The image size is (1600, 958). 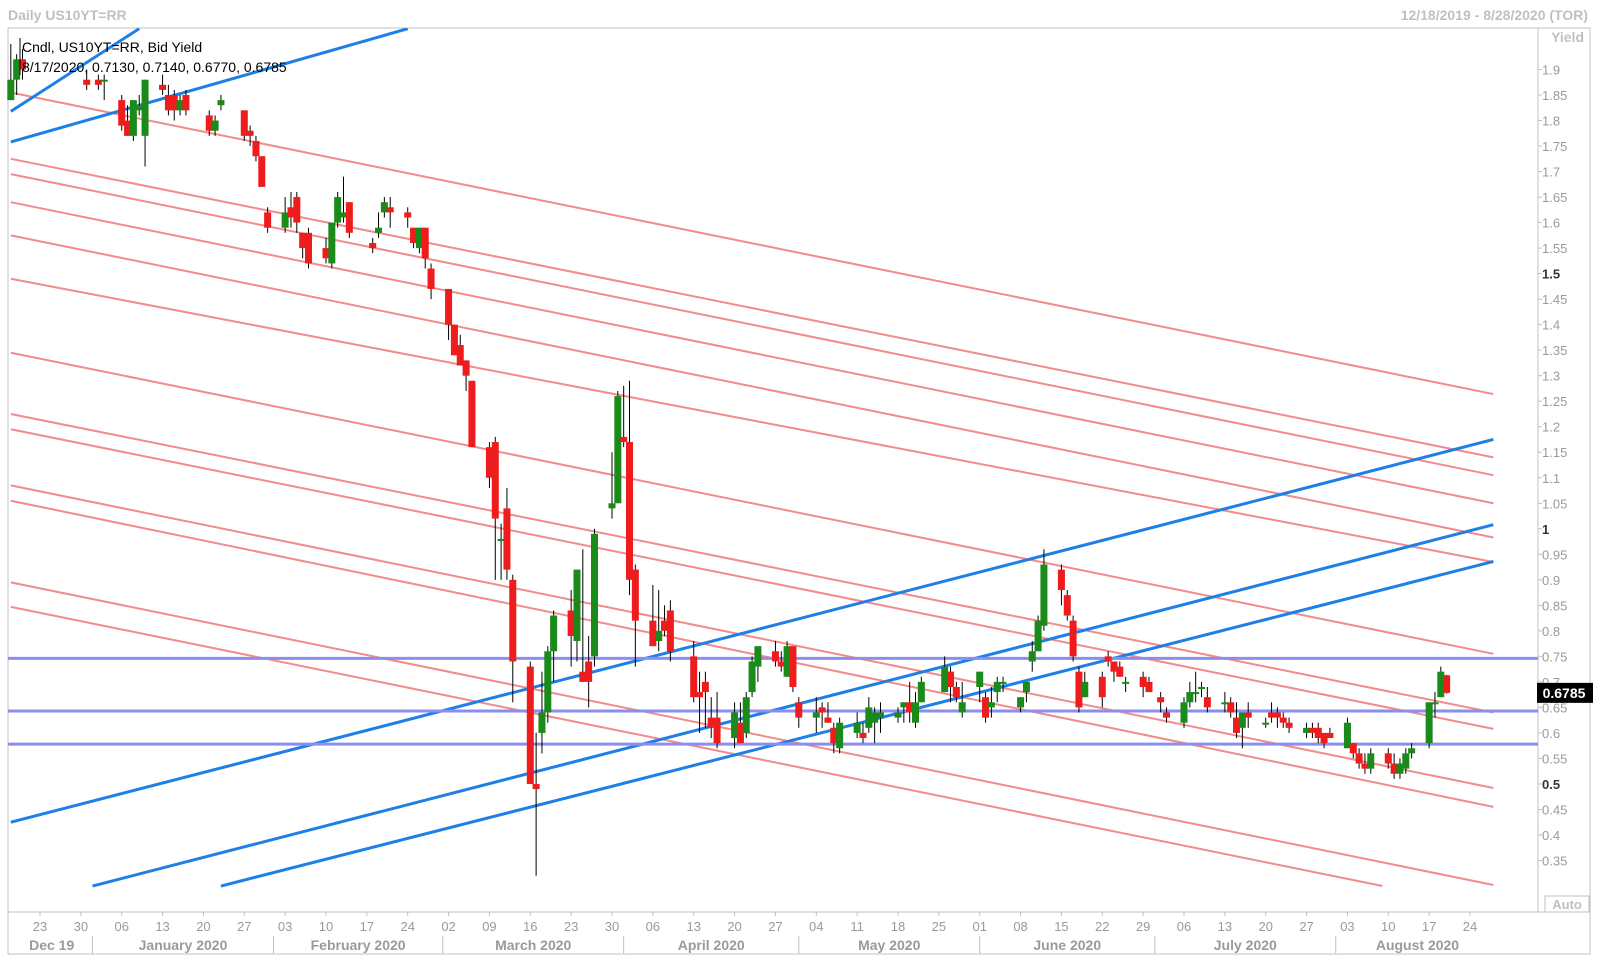 What do you see at coordinates (1470, 926) in the screenshot?
I see `x-tick-label: 24` at bounding box center [1470, 926].